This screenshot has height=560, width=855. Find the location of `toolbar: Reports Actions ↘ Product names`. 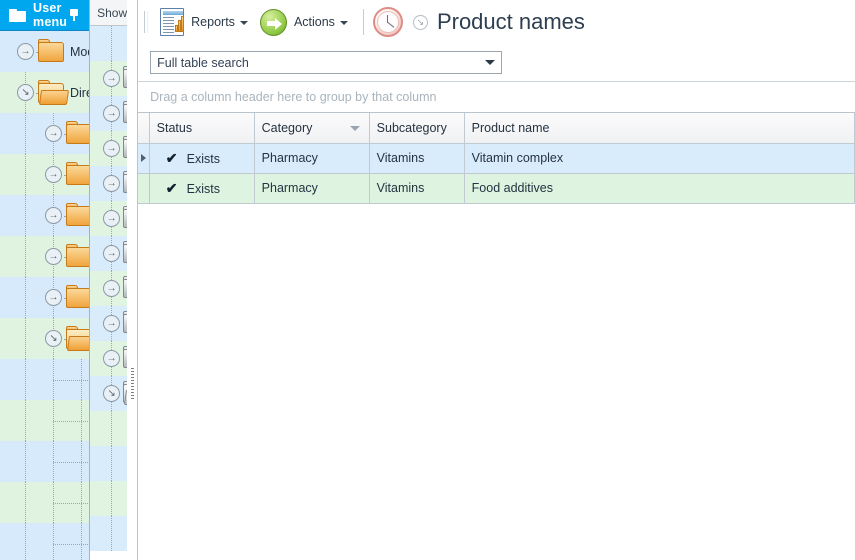

toolbar: Reports Actions ↘ Product names is located at coordinates (496, 22).